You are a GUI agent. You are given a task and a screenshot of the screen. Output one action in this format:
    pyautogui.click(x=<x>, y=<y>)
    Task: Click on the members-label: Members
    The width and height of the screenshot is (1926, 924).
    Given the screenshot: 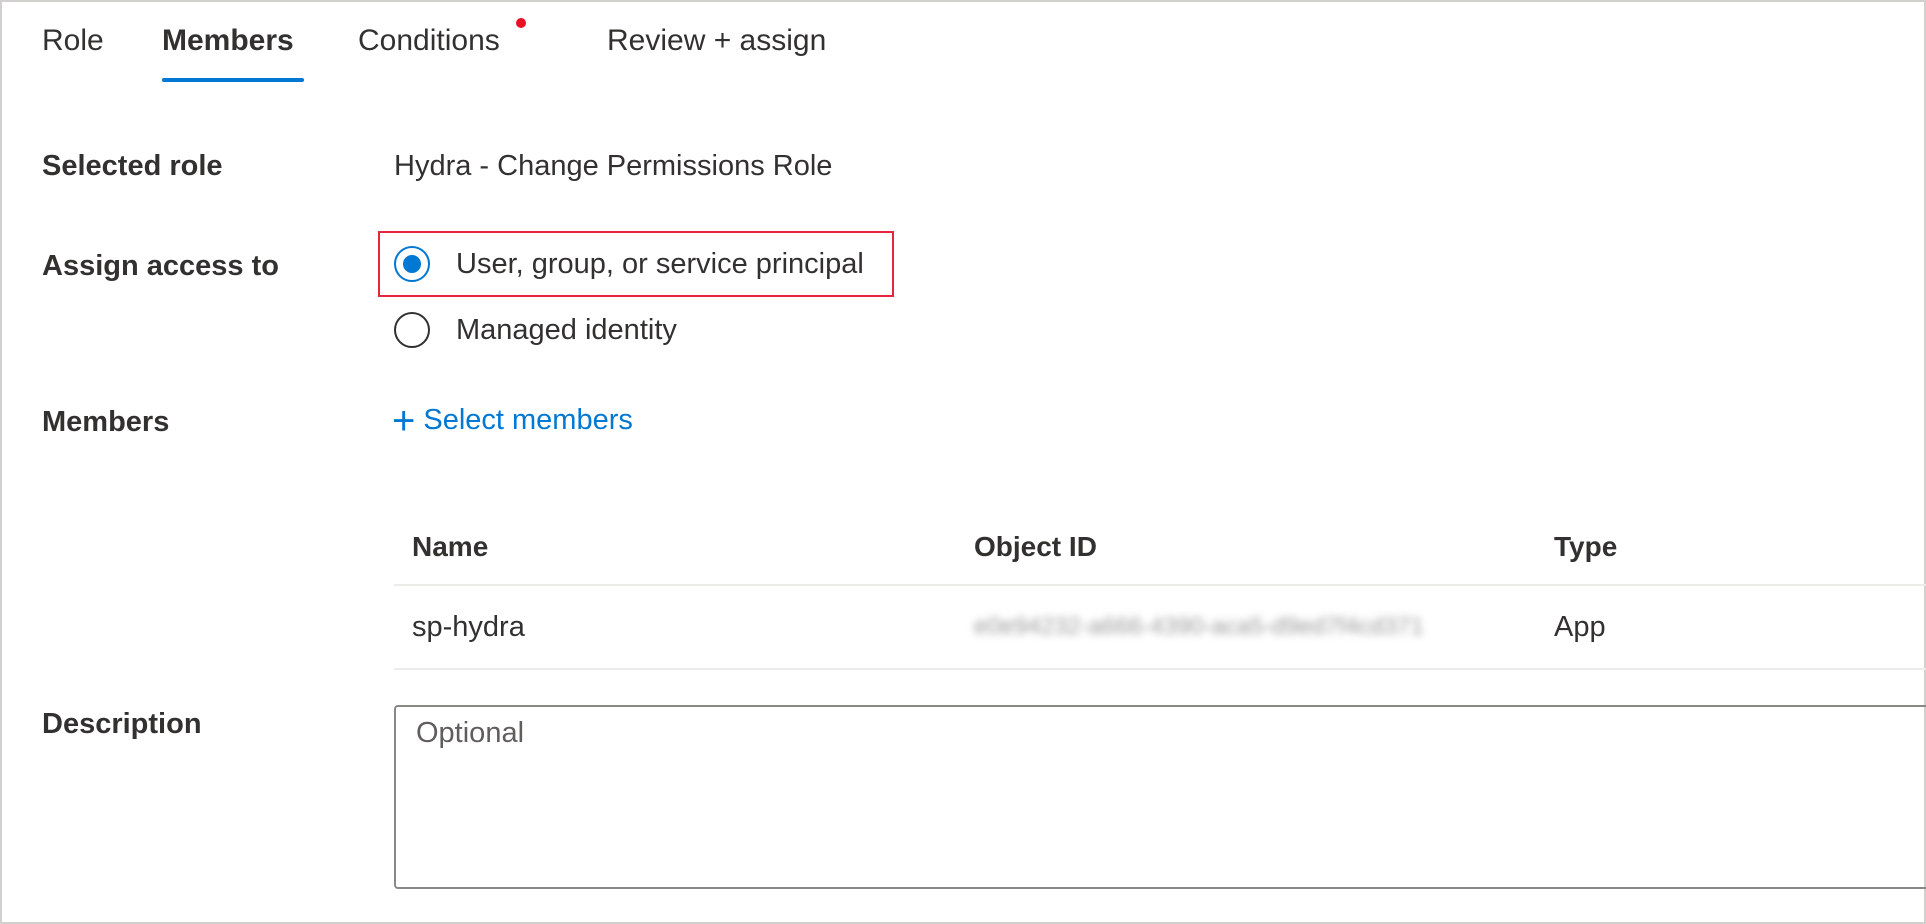 What is the action you would take?
    pyautogui.click(x=106, y=422)
    